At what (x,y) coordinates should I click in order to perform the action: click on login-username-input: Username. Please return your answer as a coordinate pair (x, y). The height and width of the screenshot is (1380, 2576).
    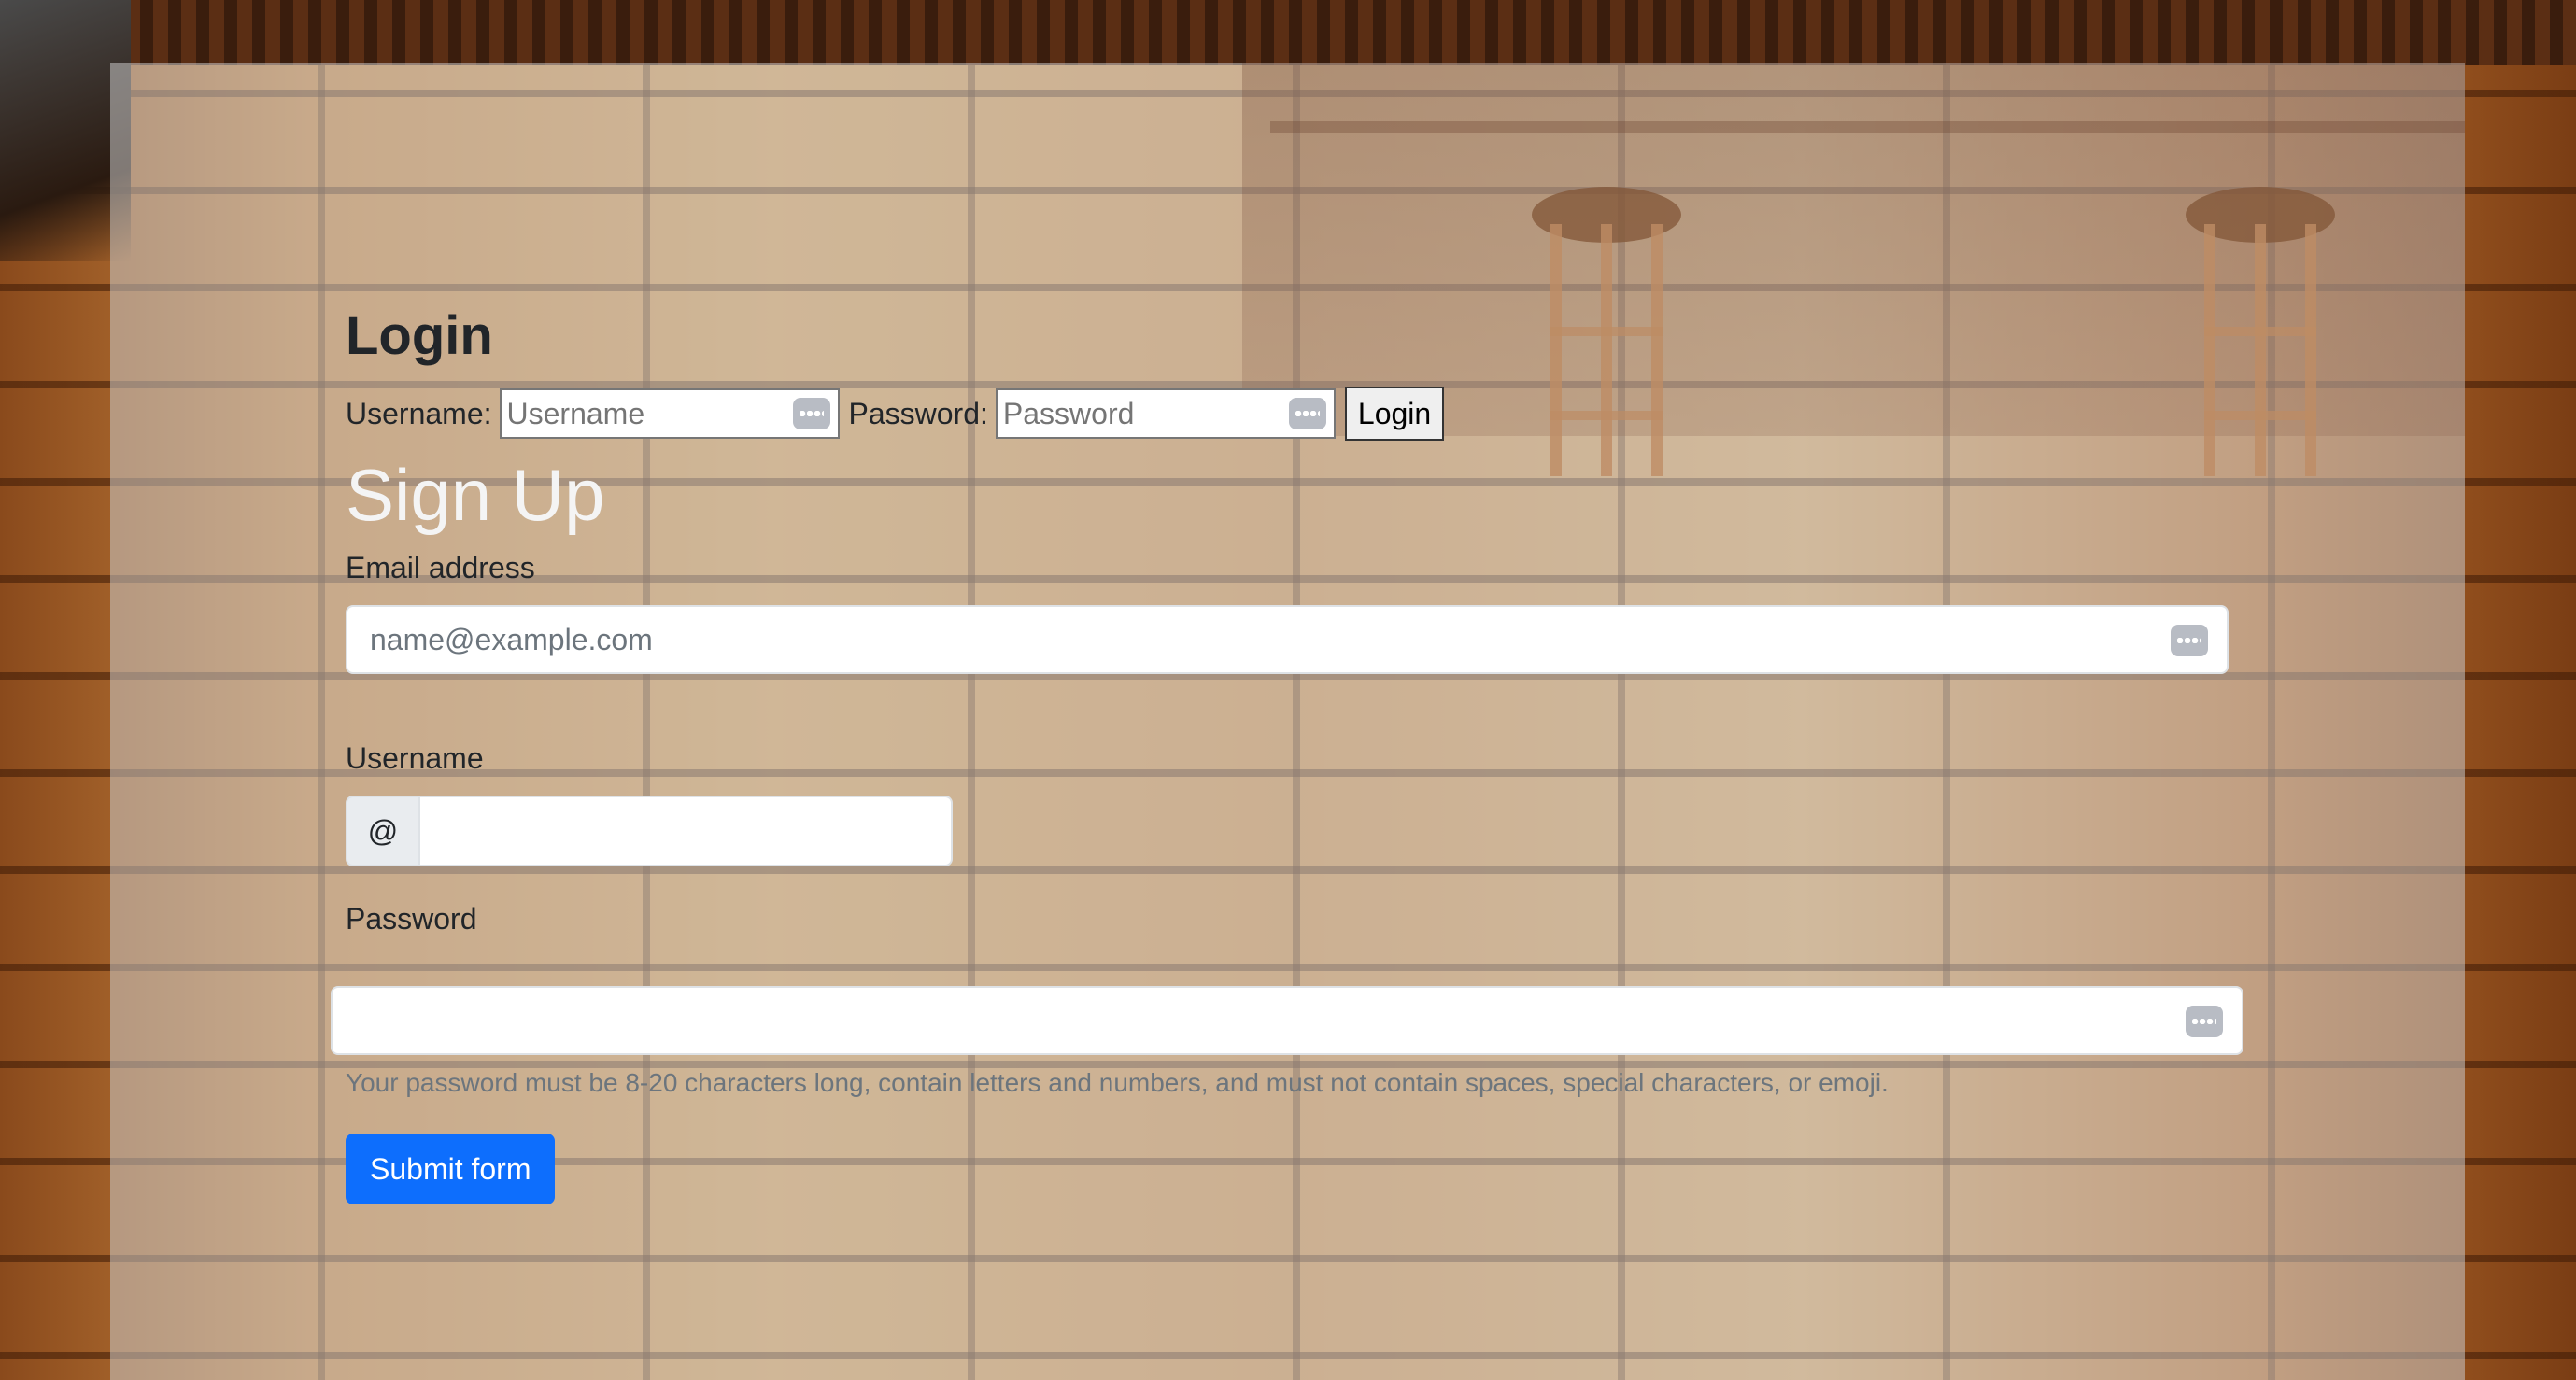
    Looking at the image, I should click on (669, 413).